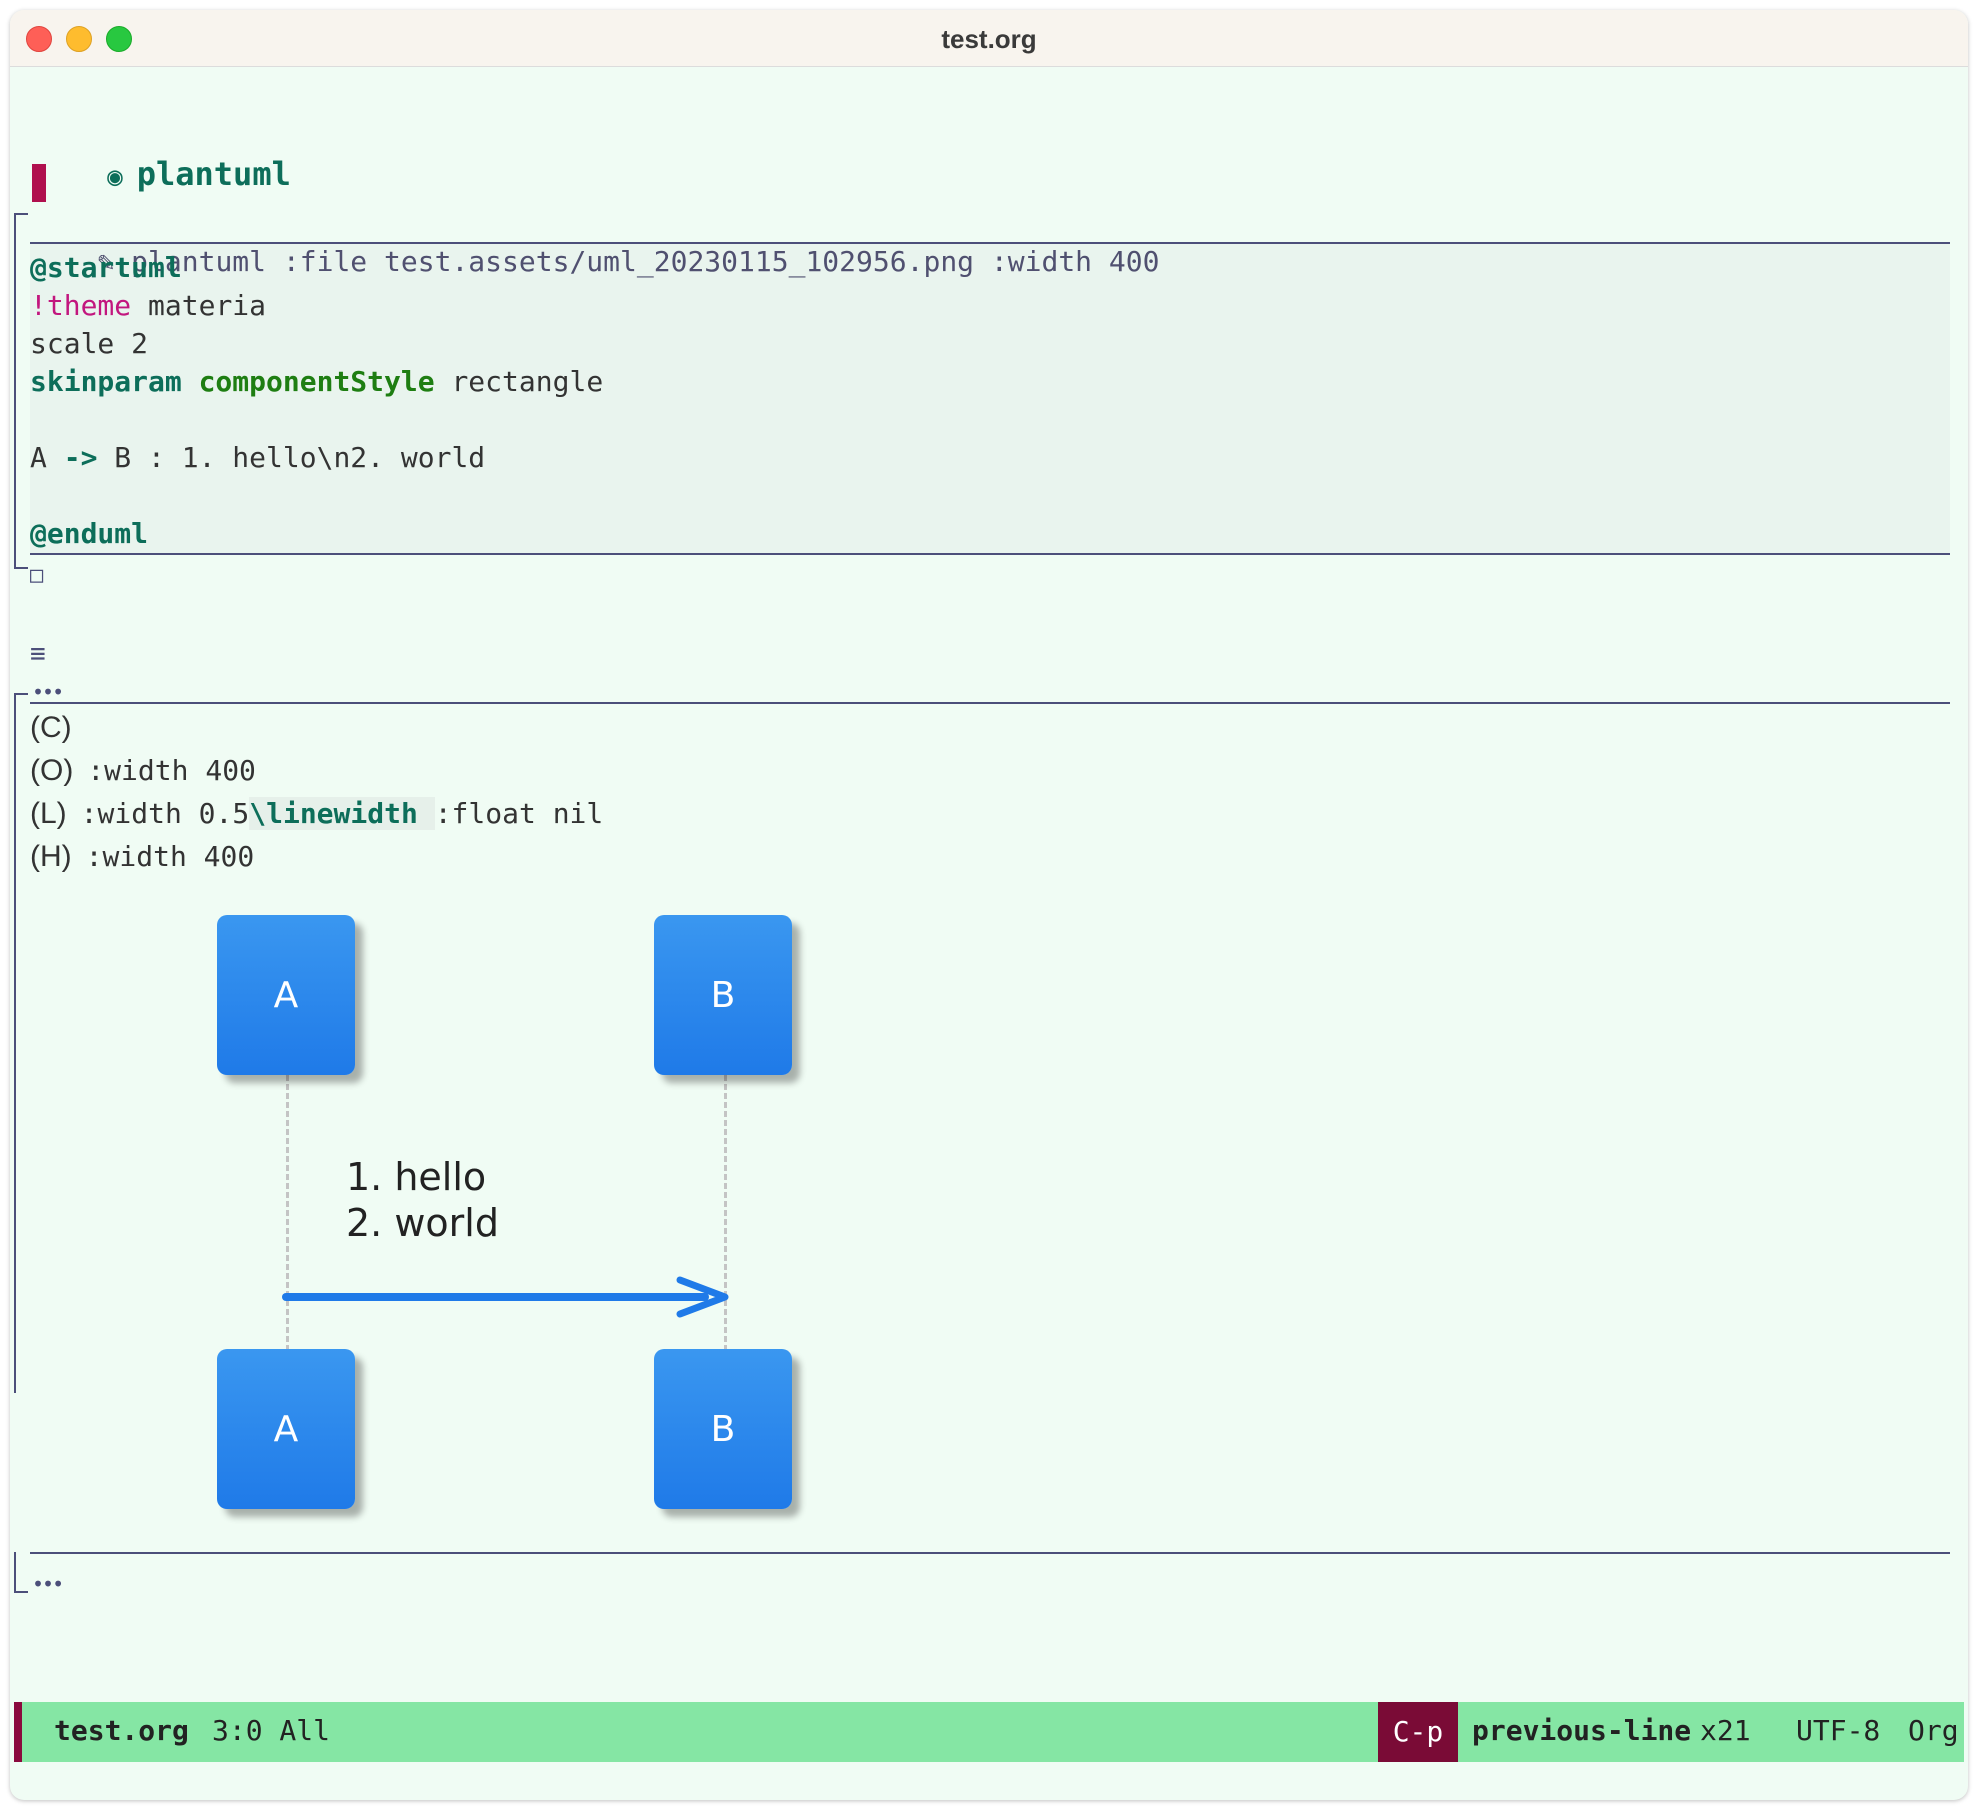 This screenshot has width=1980, height=1812. What do you see at coordinates (89, 344) in the screenshot?
I see `code-line-scale: scale 2` at bounding box center [89, 344].